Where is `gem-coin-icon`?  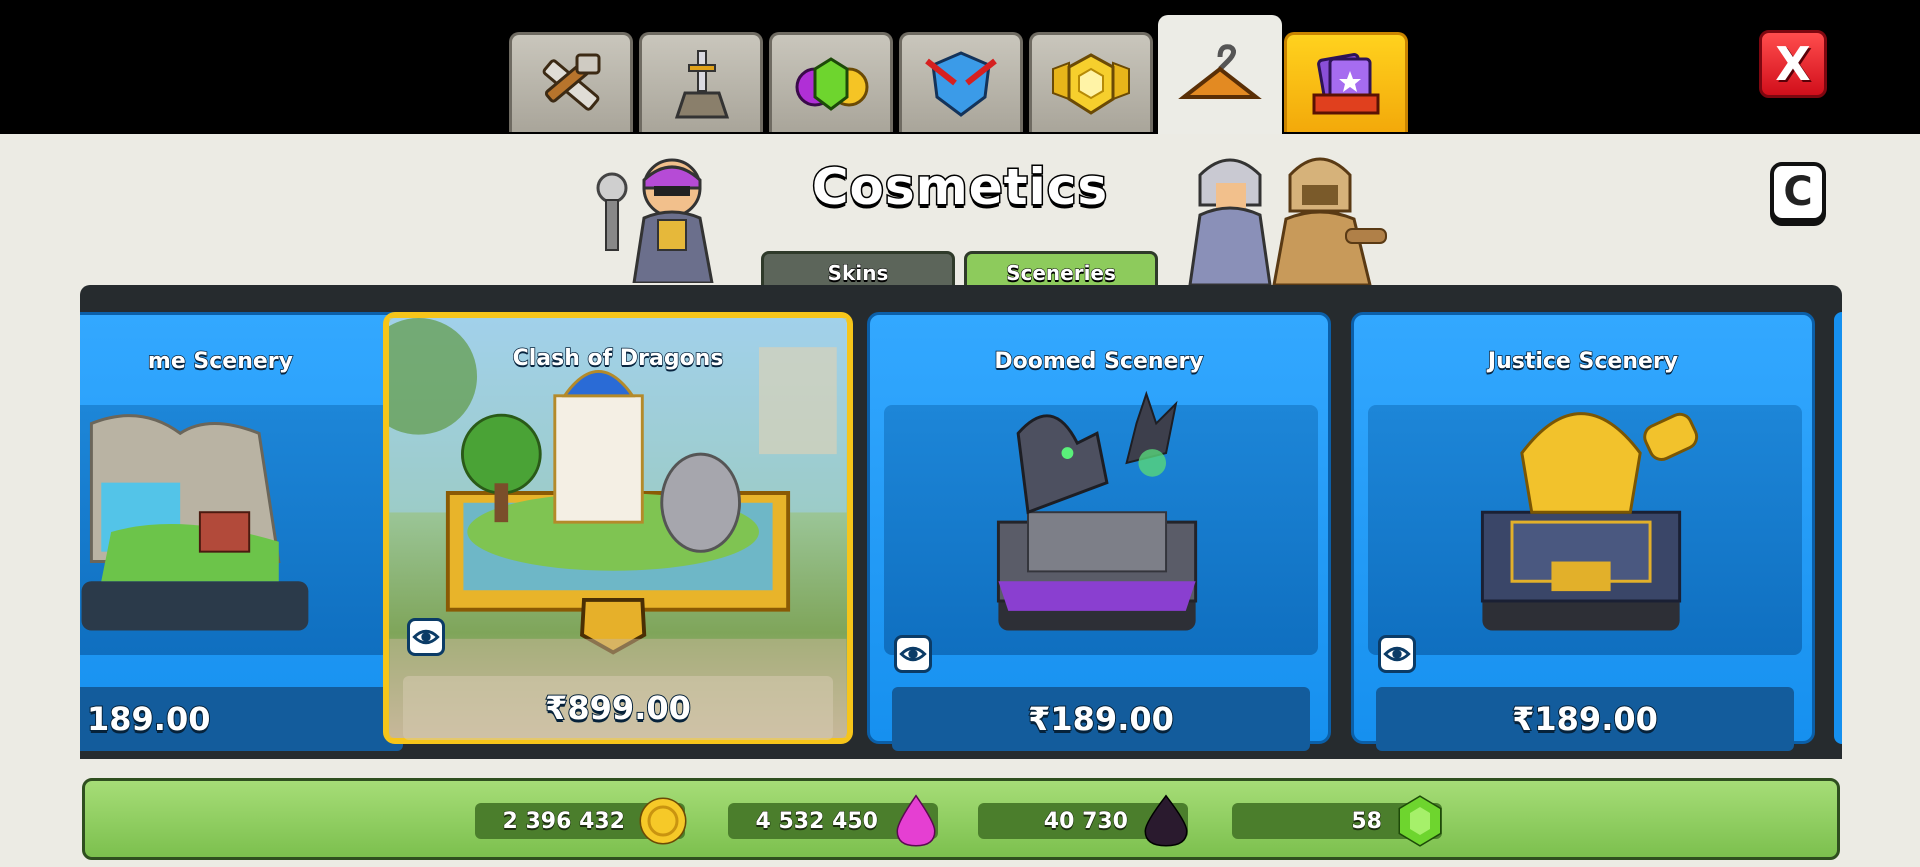
gem-coin-icon is located at coordinates (832, 83).